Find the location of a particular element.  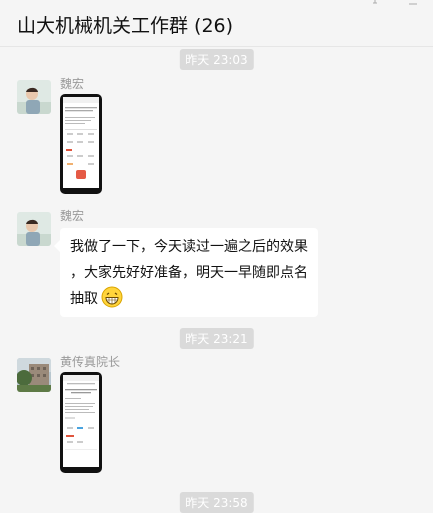

timestamp-badge: 昨天 23:03 is located at coordinates (216, 59).